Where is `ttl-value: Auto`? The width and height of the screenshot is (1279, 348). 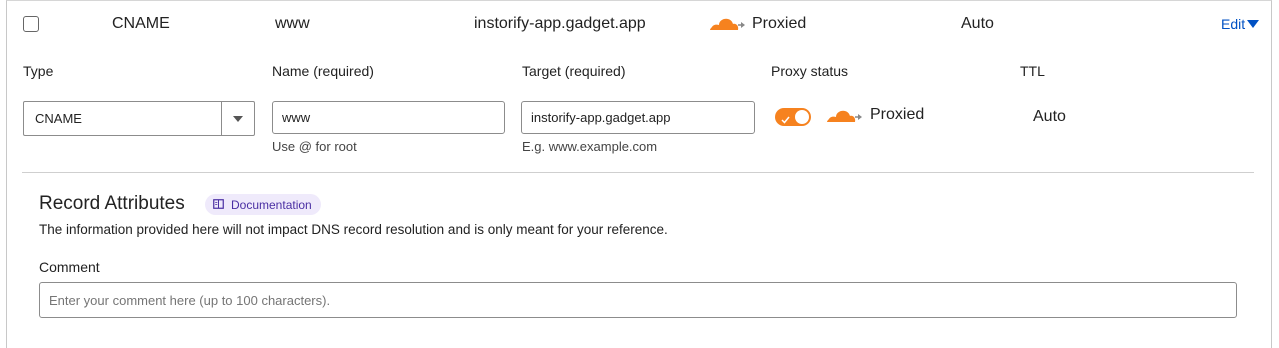 ttl-value: Auto is located at coordinates (1049, 116).